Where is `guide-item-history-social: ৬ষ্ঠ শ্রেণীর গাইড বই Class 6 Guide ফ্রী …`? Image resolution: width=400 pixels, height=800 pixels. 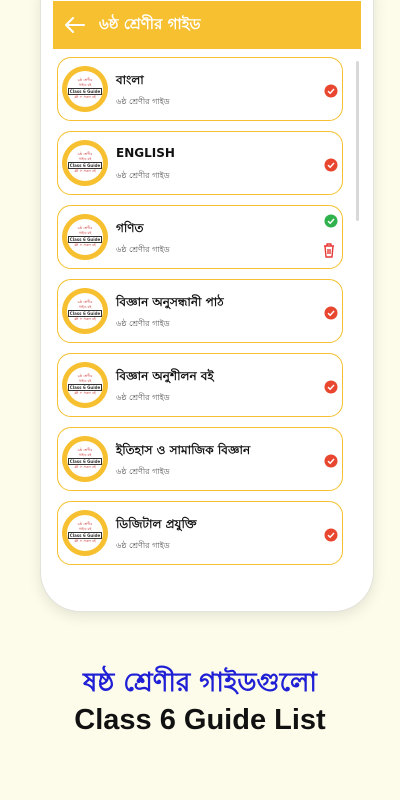
guide-item-history-social: ৬ষ্ঠ শ্রেণীর গাইড বই Class 6 Guide ফ্রী … is located at coordinates (200, 459).